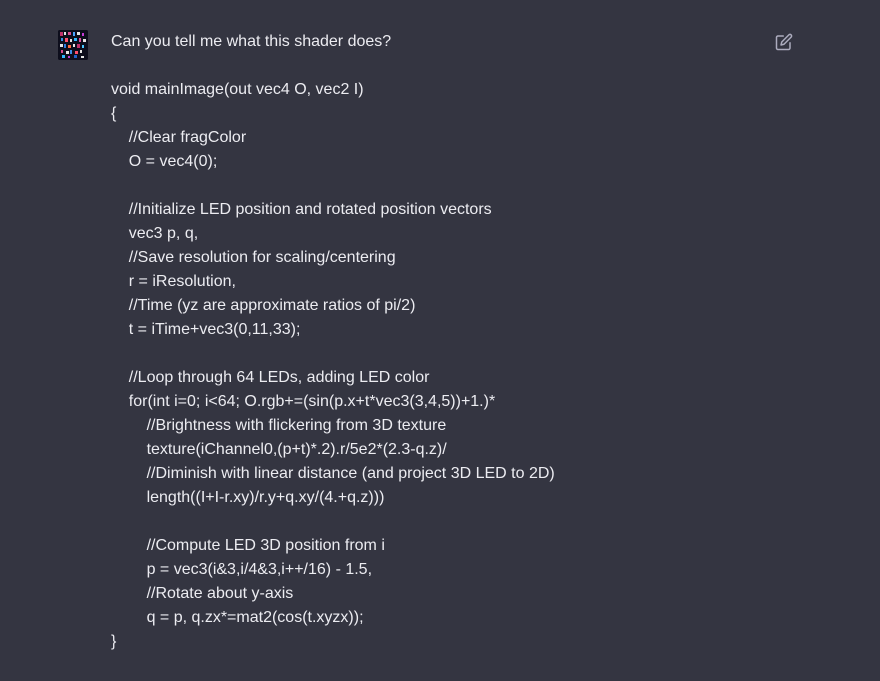 This screenshot has width=880, height=681. I want to click on code-line: }, so click(114, 641).